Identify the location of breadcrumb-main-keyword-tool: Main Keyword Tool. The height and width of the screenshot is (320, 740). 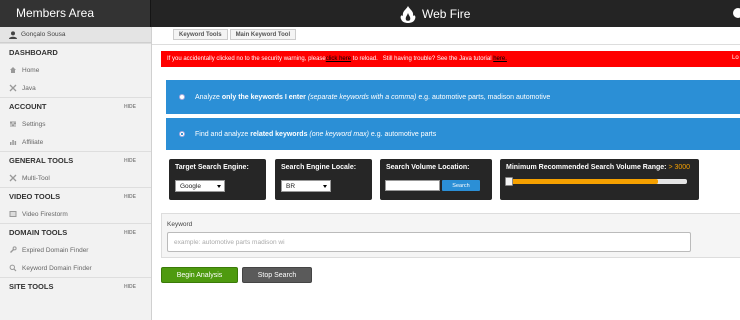
(263, 34).